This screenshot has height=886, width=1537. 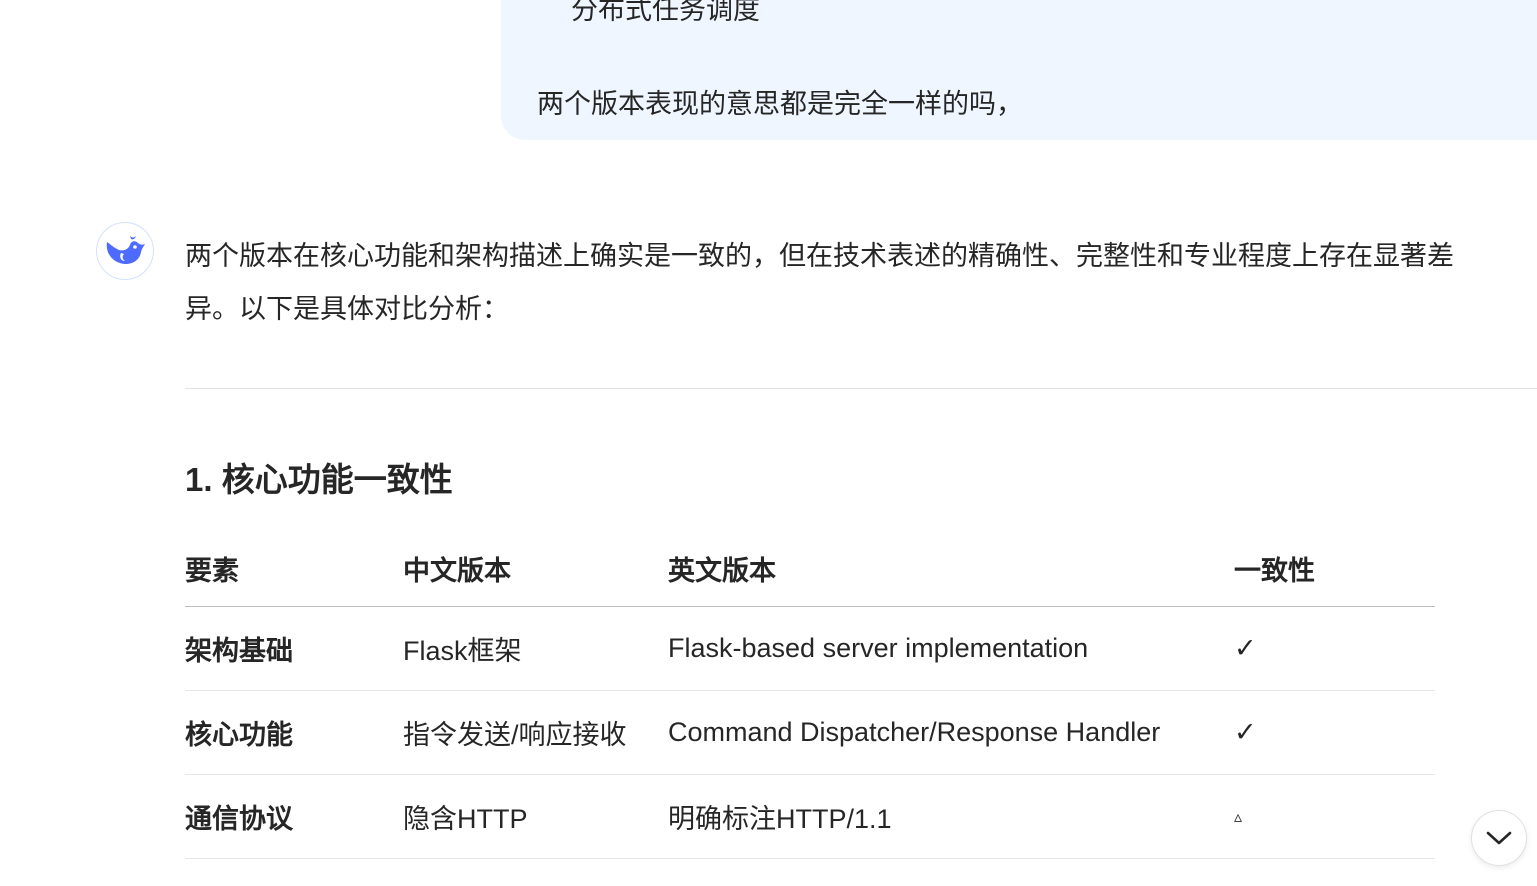 I want to click on whale-logo-icon, so click(x=125, y=250).